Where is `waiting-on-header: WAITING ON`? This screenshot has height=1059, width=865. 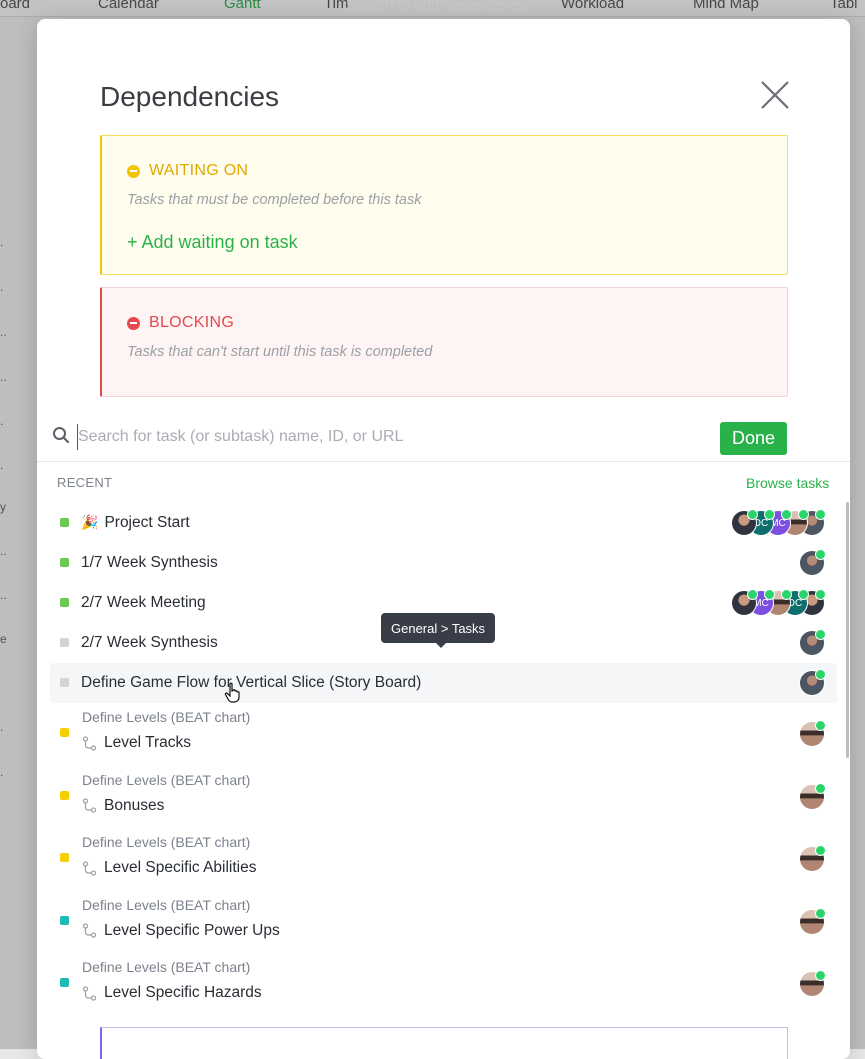 waiting-on-header: WAITING ON is located at coordinates (187, 171).